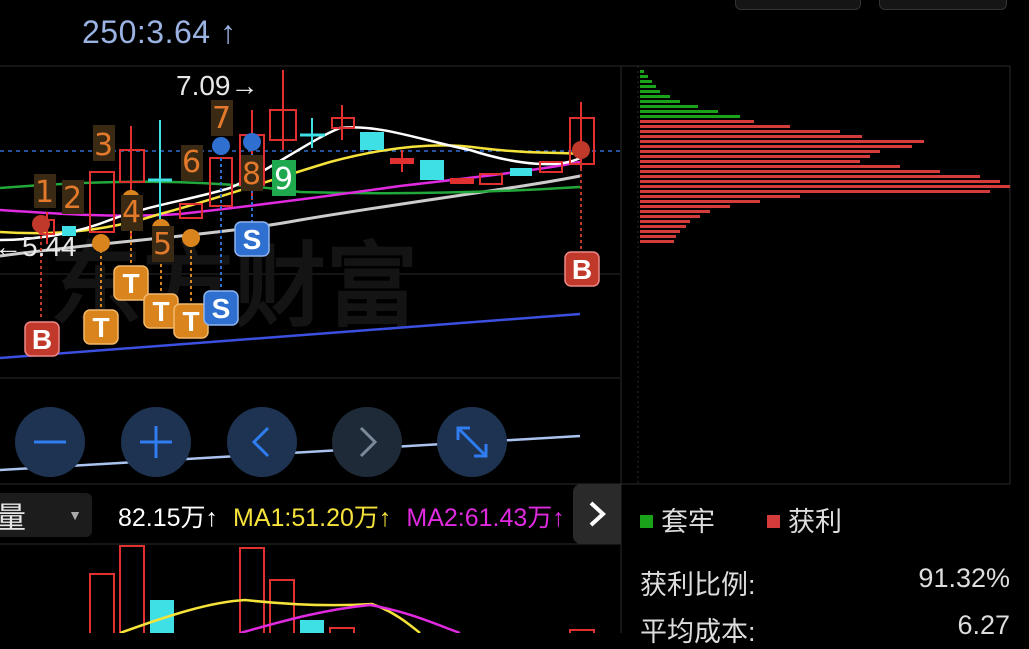 Image resolution: width=1029 pixels, height=649 pixels. I want to click on zoom-in-button, so click(156, 442).